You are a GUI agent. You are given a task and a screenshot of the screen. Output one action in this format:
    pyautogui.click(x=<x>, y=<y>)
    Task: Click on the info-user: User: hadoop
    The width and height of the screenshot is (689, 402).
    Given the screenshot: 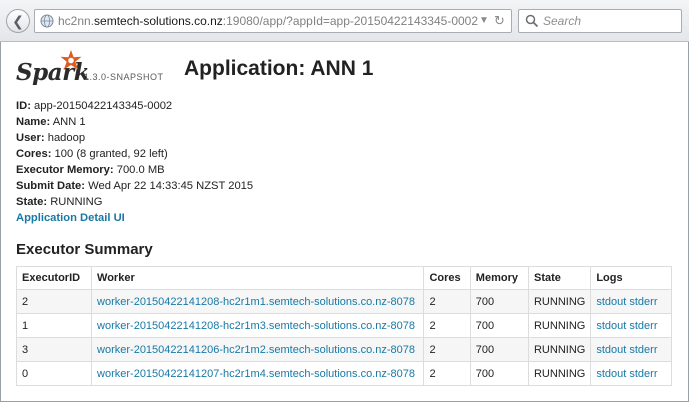 What is the action you would take?
    pyautogui.click(x=134, y=138)
    